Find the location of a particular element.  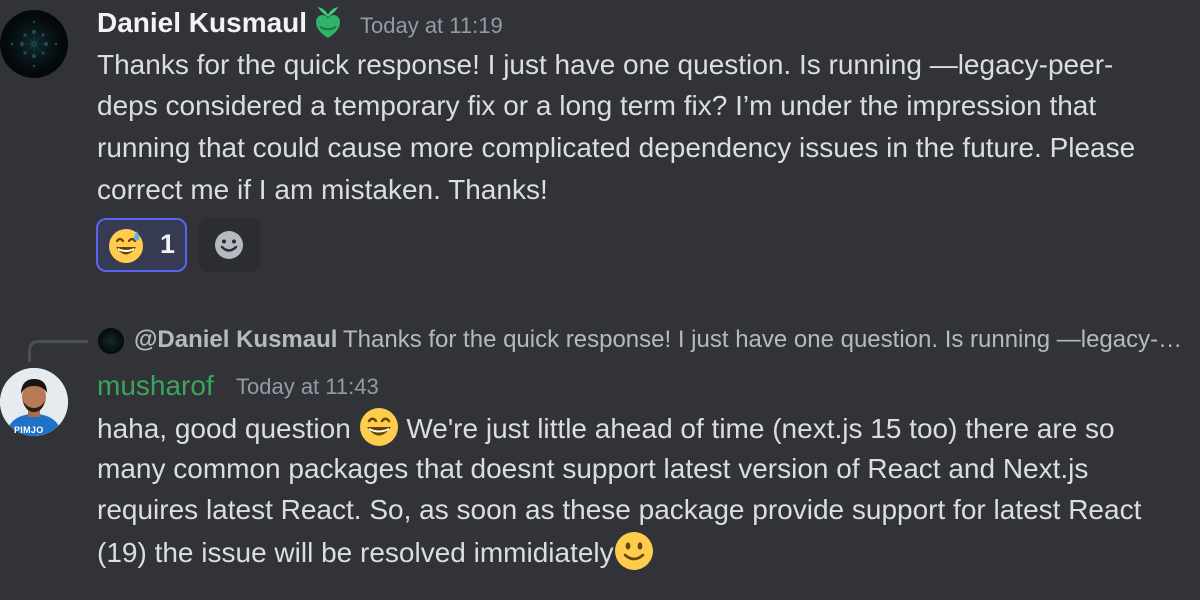

grinning-sweat-emoji-icon is located at coordinates (126, 246).